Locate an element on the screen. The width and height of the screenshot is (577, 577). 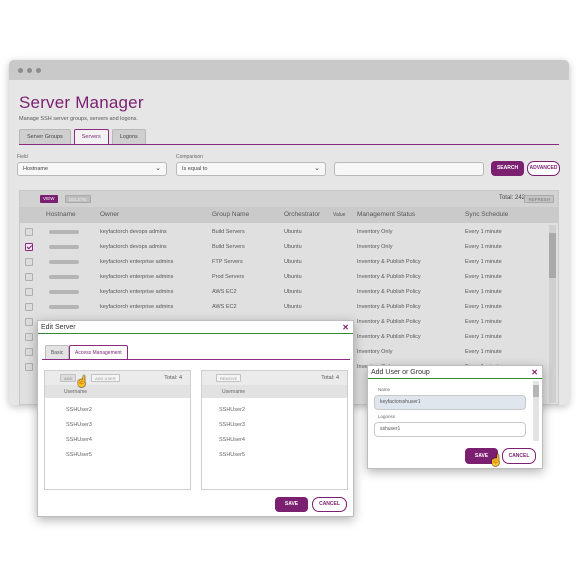
tab-basic: Basic is located at coordinates (57, 352).